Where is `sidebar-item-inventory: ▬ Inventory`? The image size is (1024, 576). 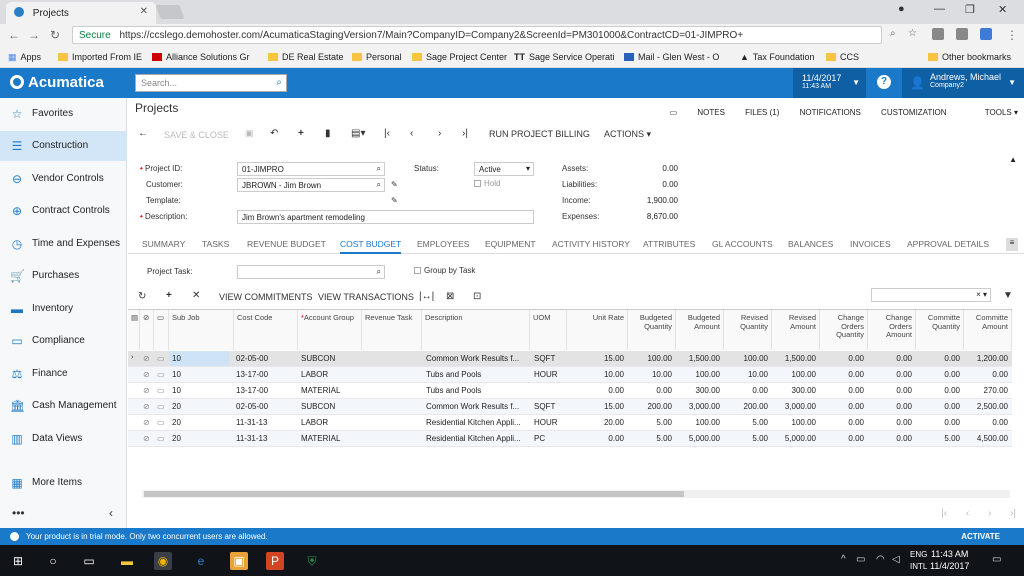
sidebar-item-inventory: ▬ Inventory is located at coordinates (63, 309).